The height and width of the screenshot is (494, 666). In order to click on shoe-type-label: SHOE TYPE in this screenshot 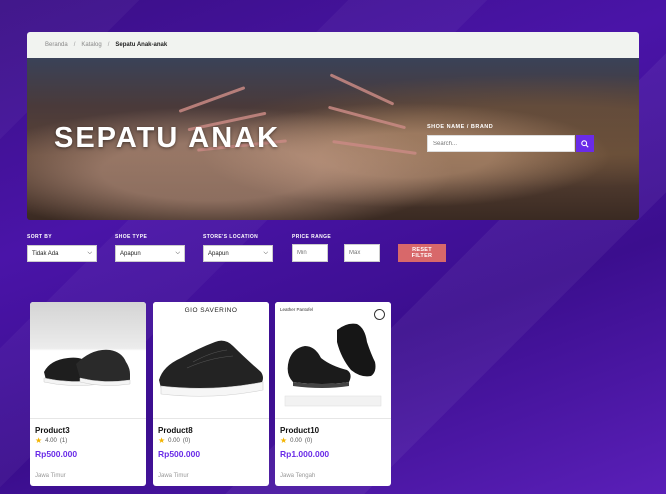, I will do `click(131, 237)`.